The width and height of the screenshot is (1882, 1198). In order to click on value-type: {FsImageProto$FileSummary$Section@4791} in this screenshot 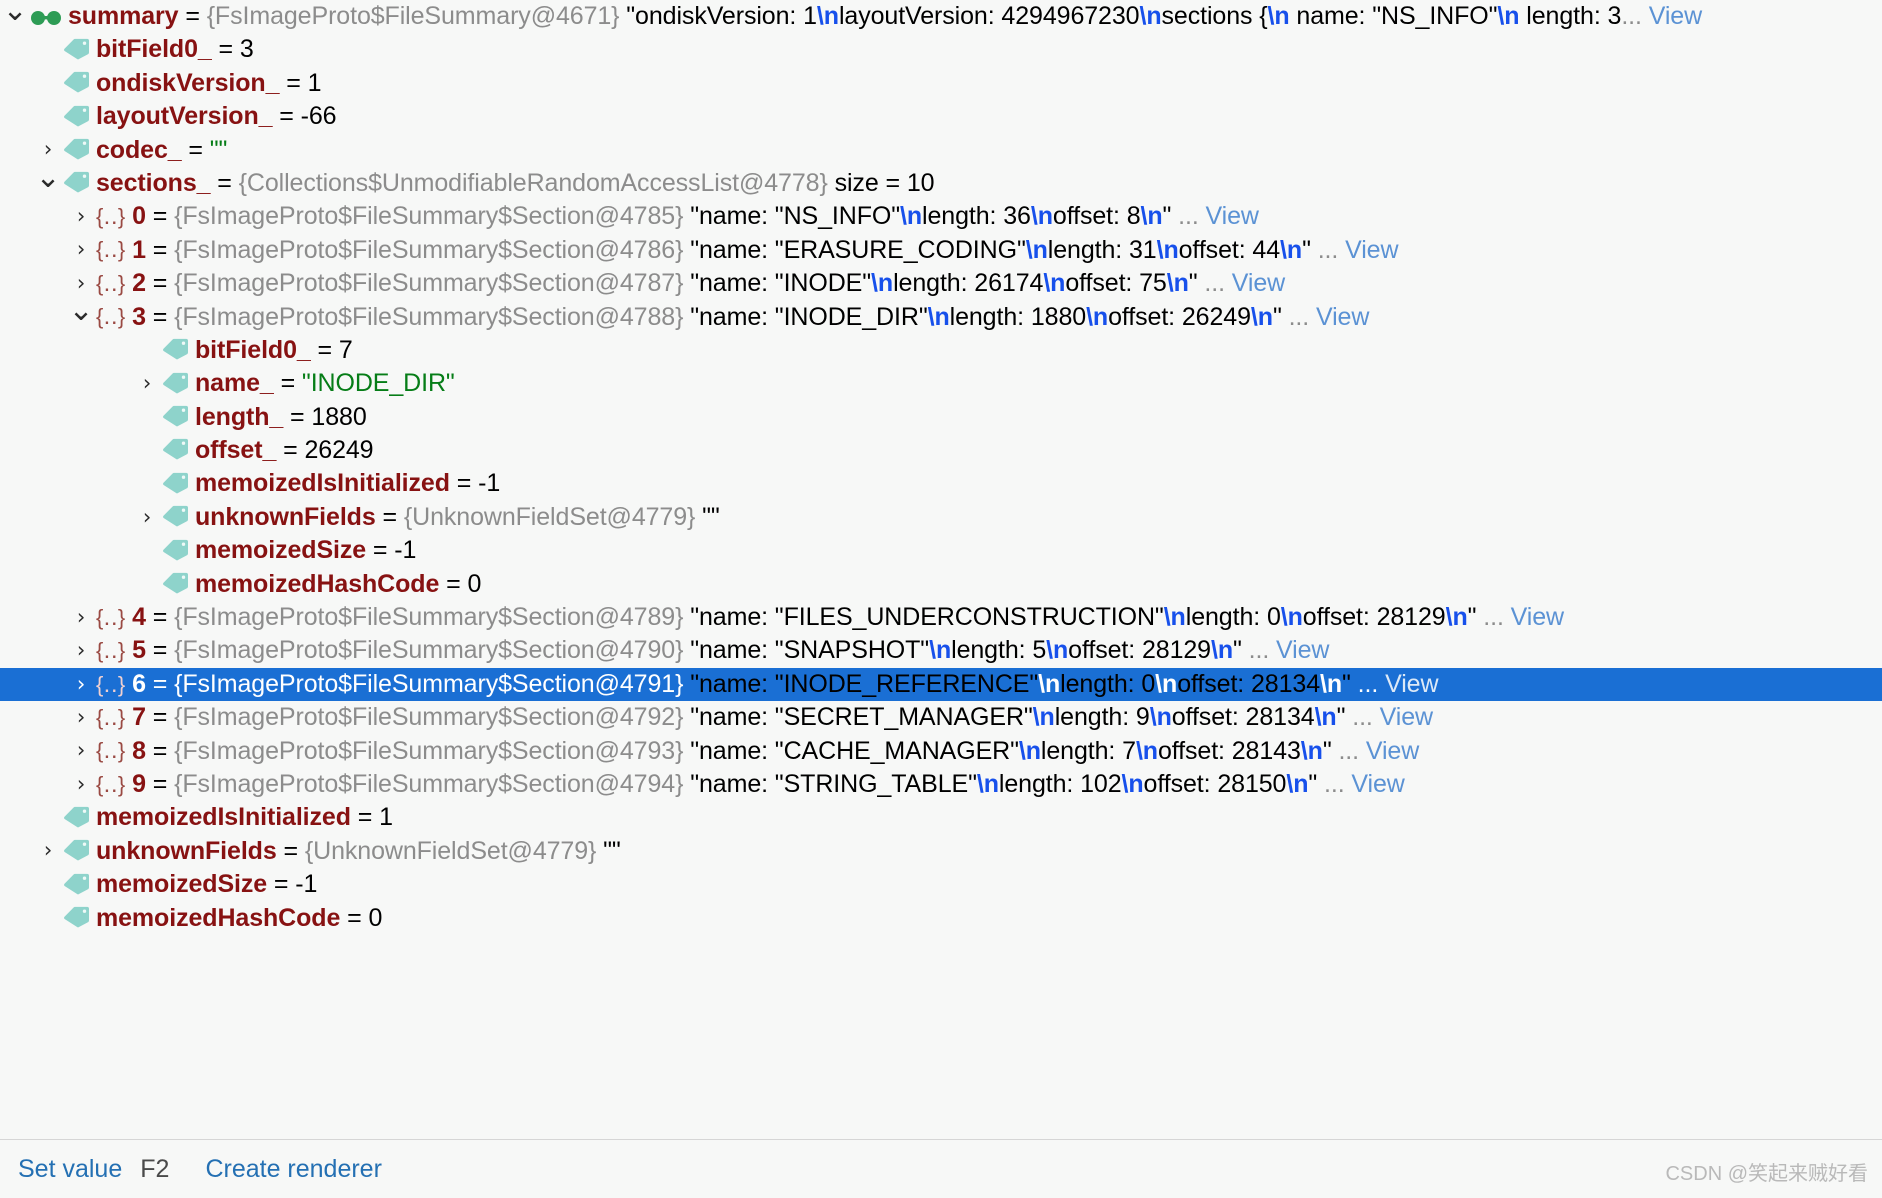, I will do `click(429, 683)`.